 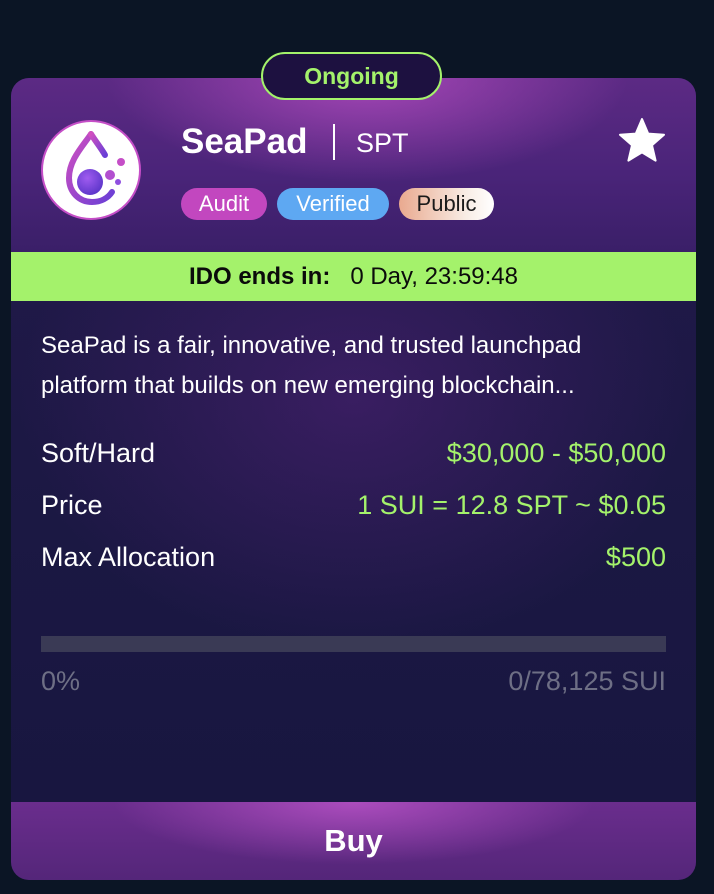 What do you see at coordinates (382, 143) in the screenshot?
I see `project-ticker: SPT` at bounding box center [382, 143].